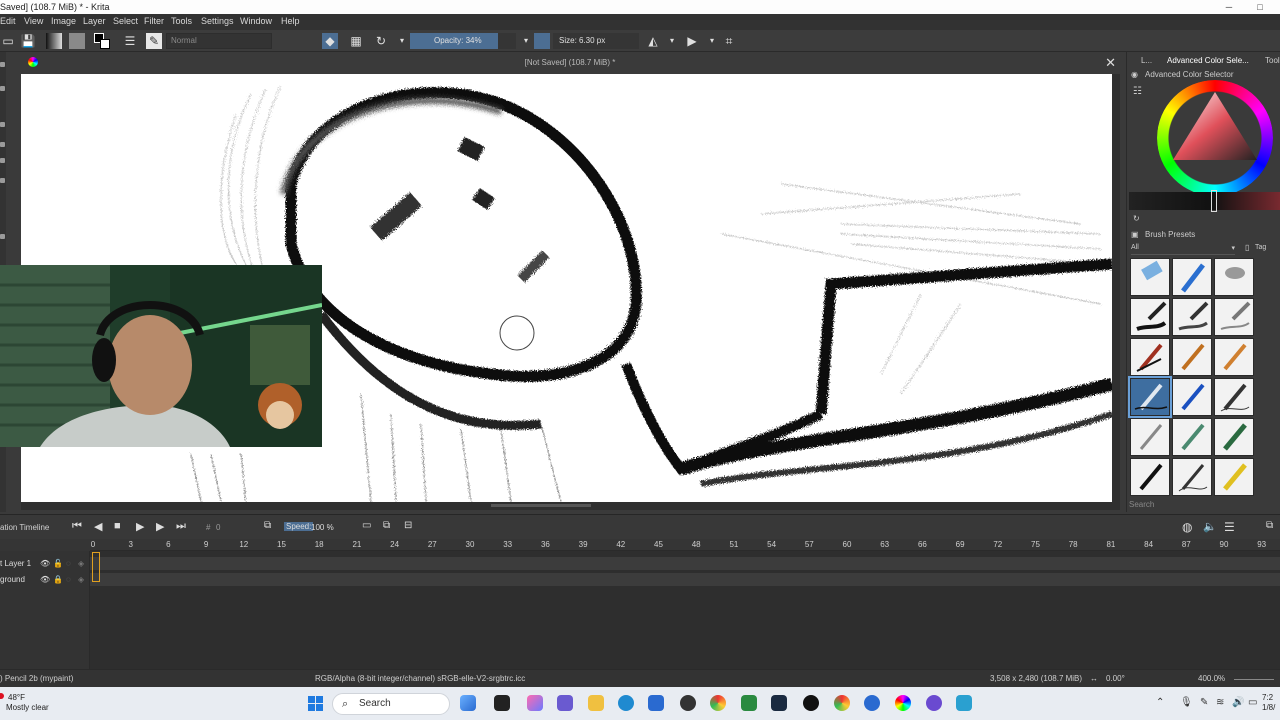 This screenshot has width=1280, height=720. Describe the element at coordinates (1187, 527) in the screenshot. I see `onion-skin-icon: ◍` at that location.